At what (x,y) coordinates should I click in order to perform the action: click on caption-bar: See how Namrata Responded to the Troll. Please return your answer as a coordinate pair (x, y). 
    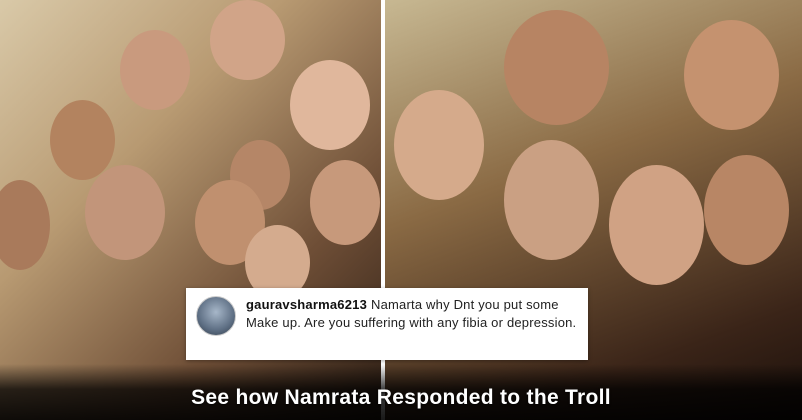
    Looking at the image, I should click on (401, 392).